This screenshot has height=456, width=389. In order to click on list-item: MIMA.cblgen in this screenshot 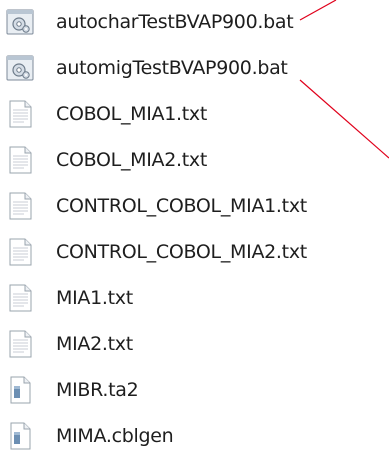, I will do `click(89, 436)`.